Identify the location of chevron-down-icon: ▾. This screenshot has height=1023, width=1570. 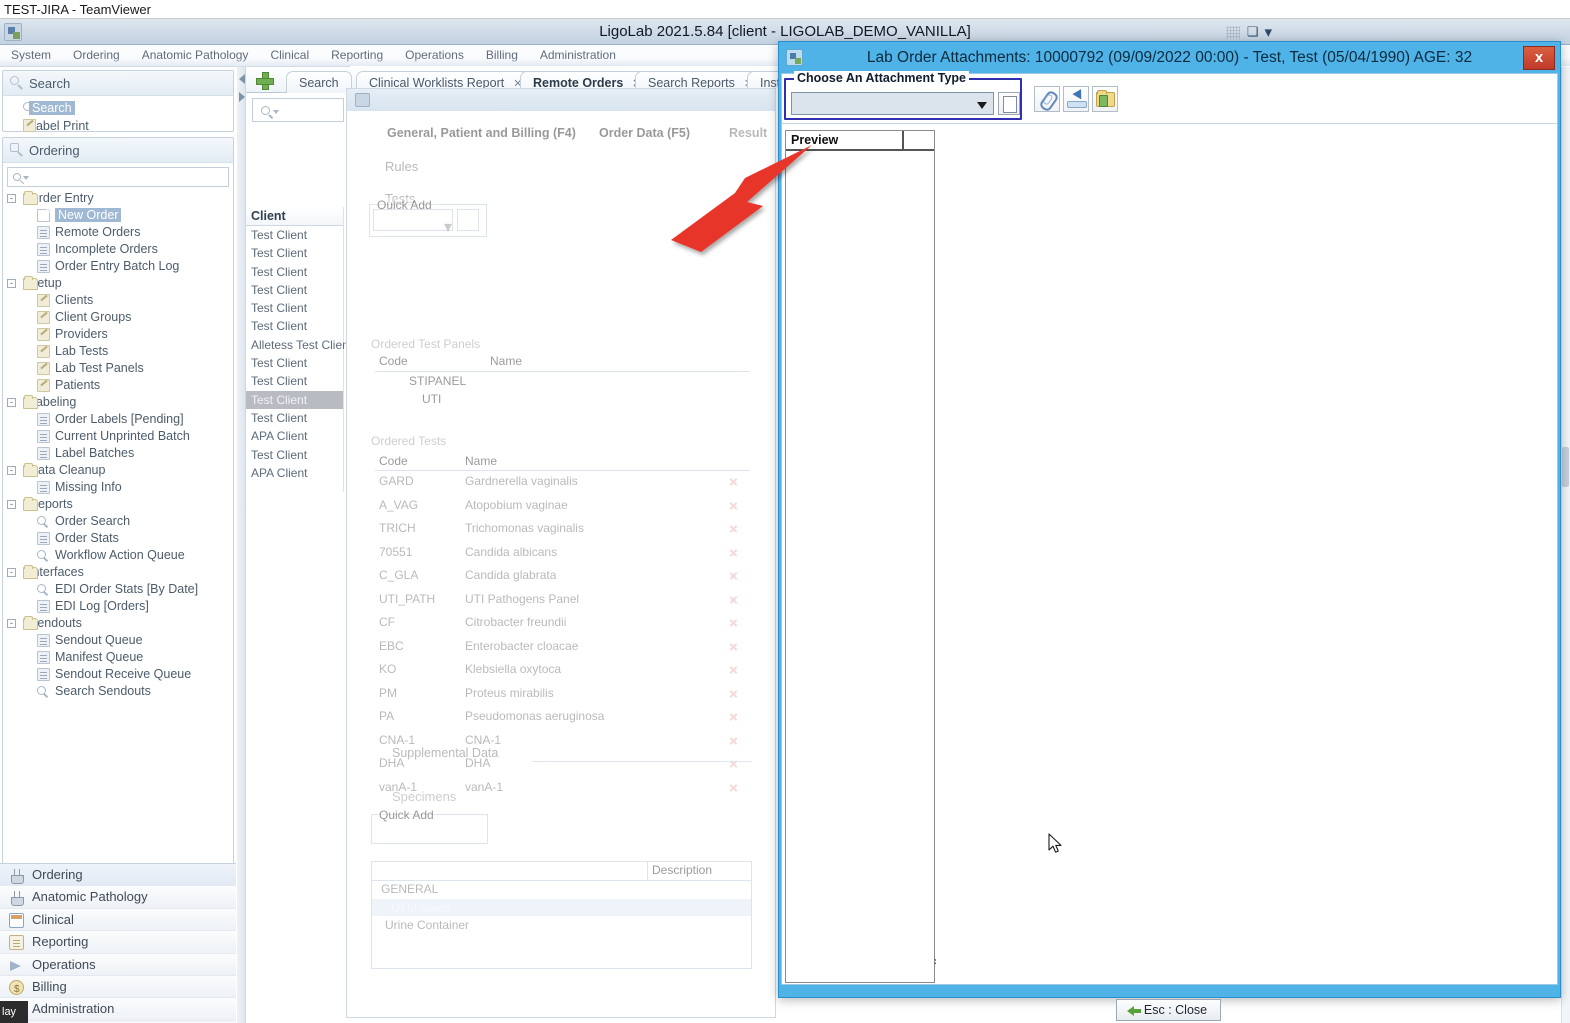
(1268, 32).